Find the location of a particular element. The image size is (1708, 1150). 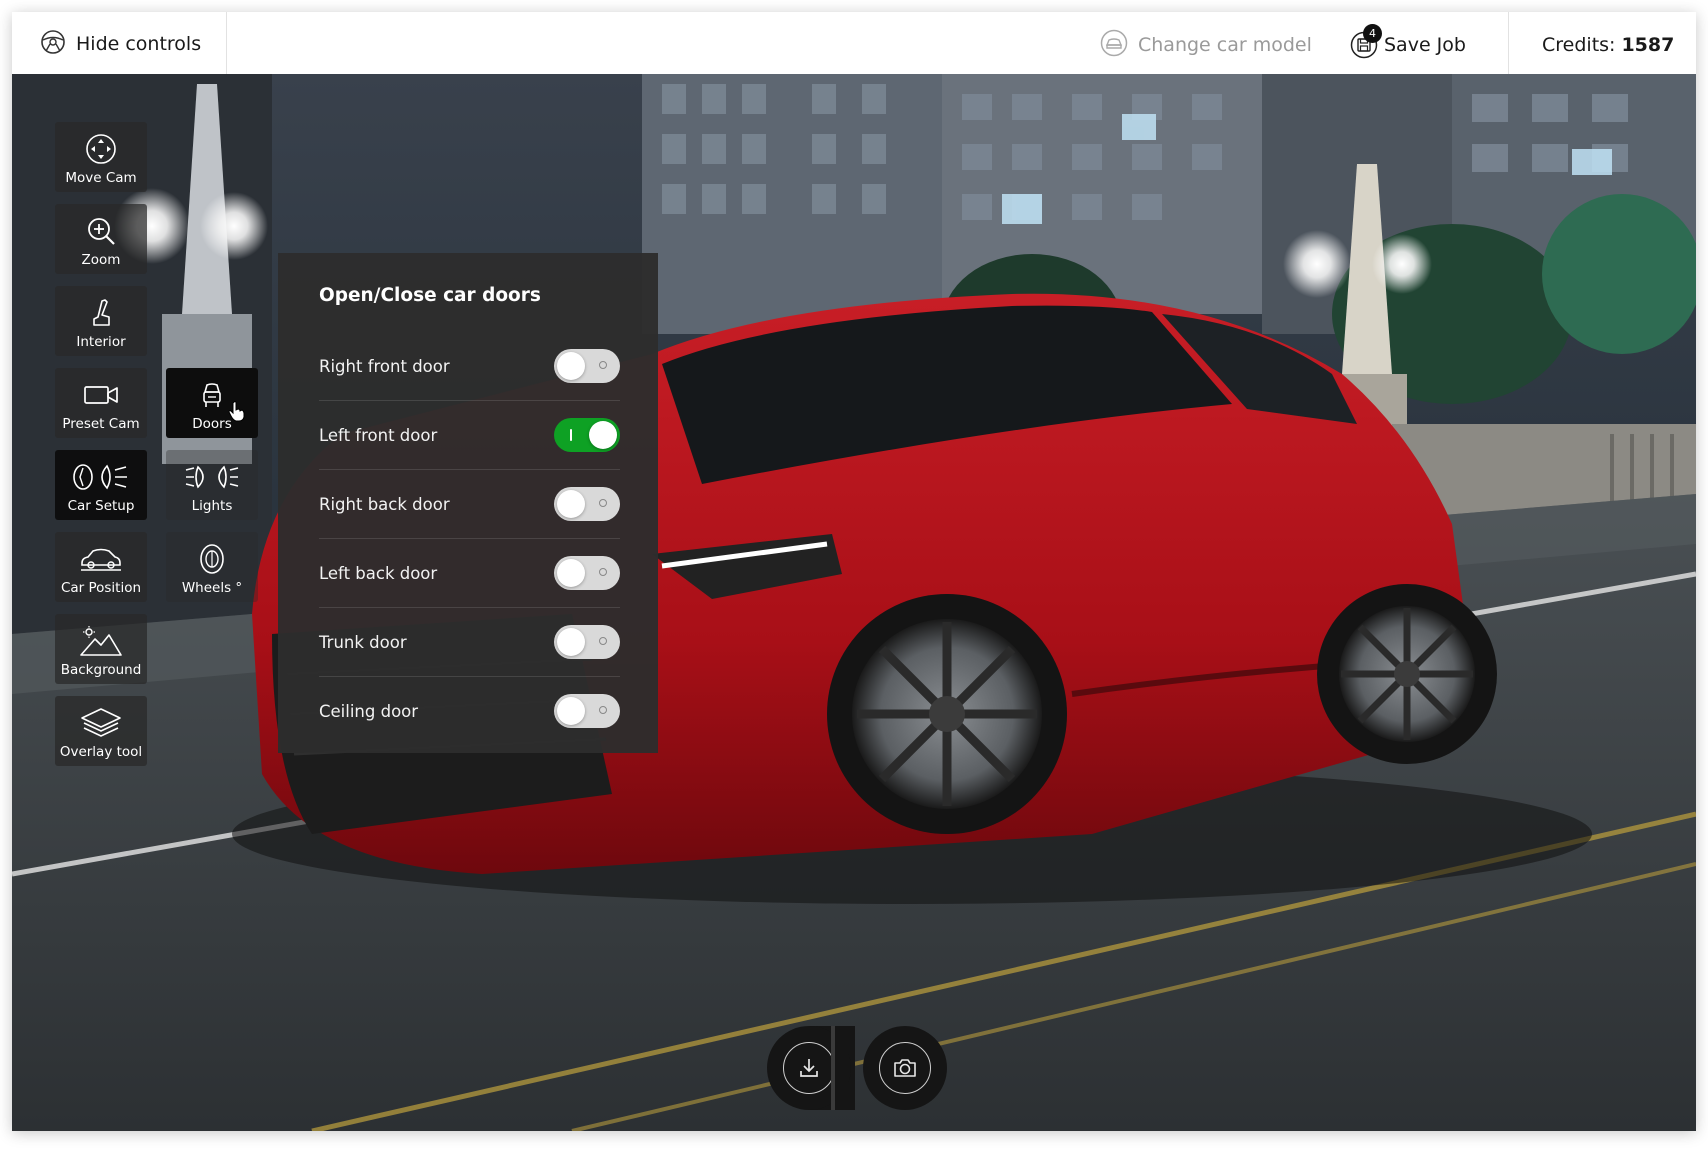

preset-cam-label: Preset Cam is located at coordinates (101, 424).